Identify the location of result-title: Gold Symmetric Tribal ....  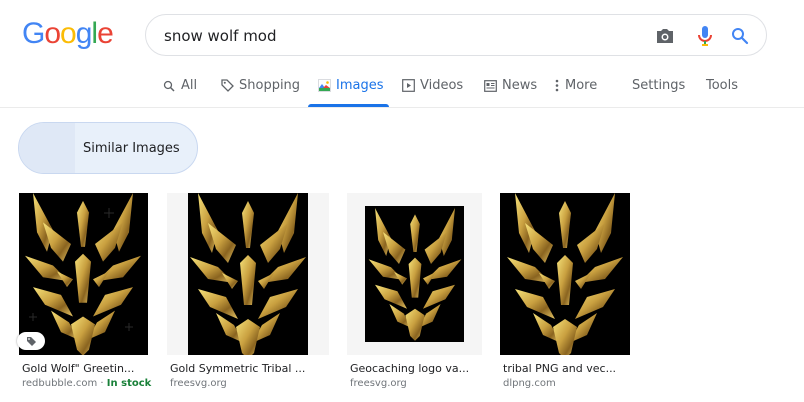
(237, 368).